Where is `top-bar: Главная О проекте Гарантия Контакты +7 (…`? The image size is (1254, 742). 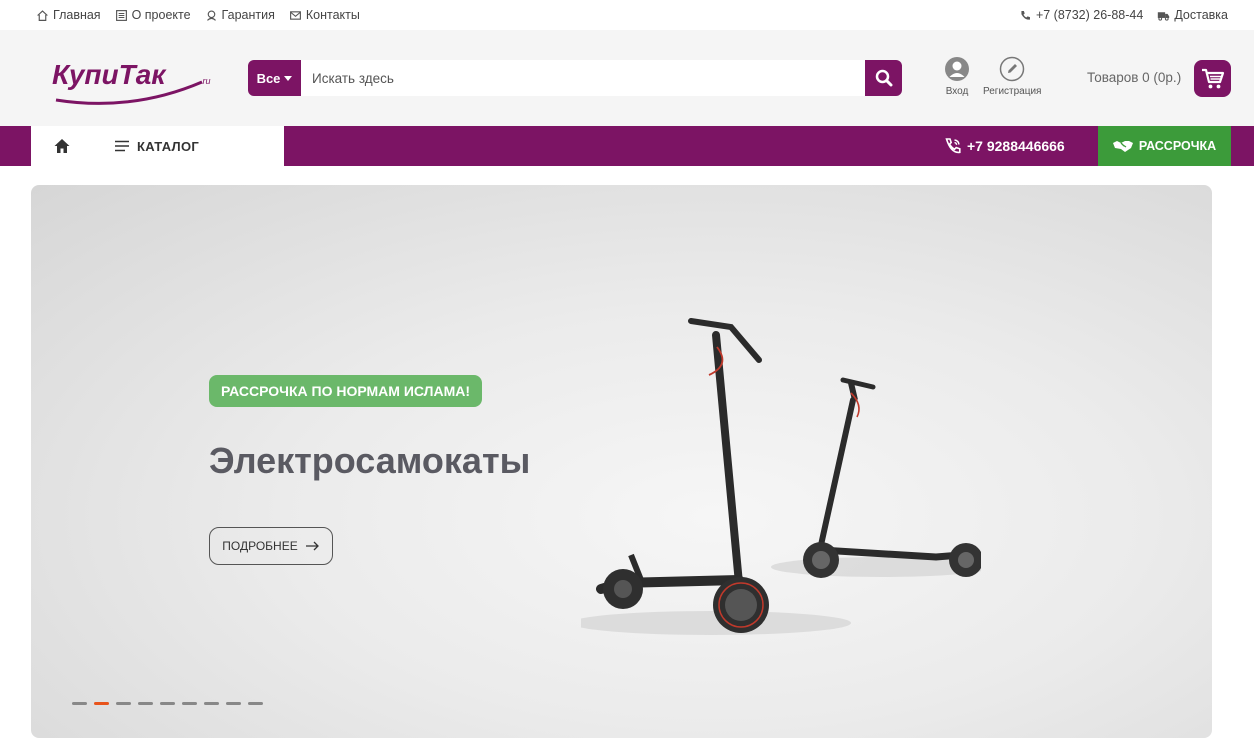 top-bar: Главная О проекте Гарантия Контакты +7 (… is located at coordinates (627, 15).